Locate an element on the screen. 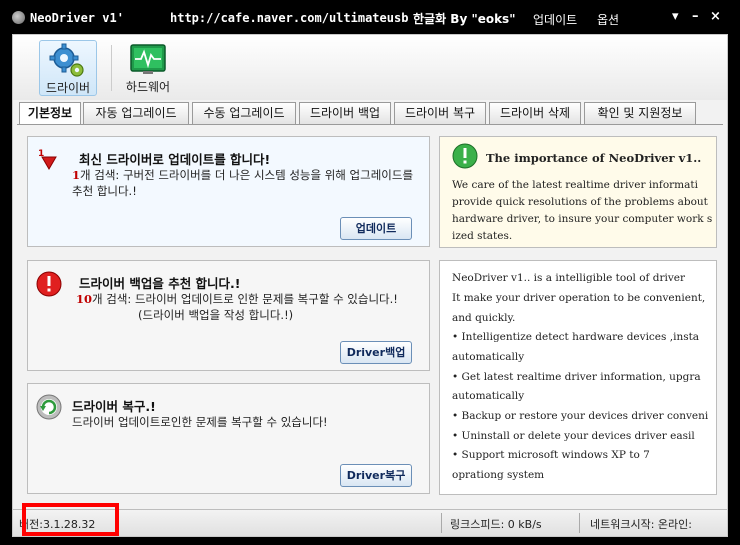  toolbar-hardware-button: 하드웨어 is located at coordinates (148, 68).